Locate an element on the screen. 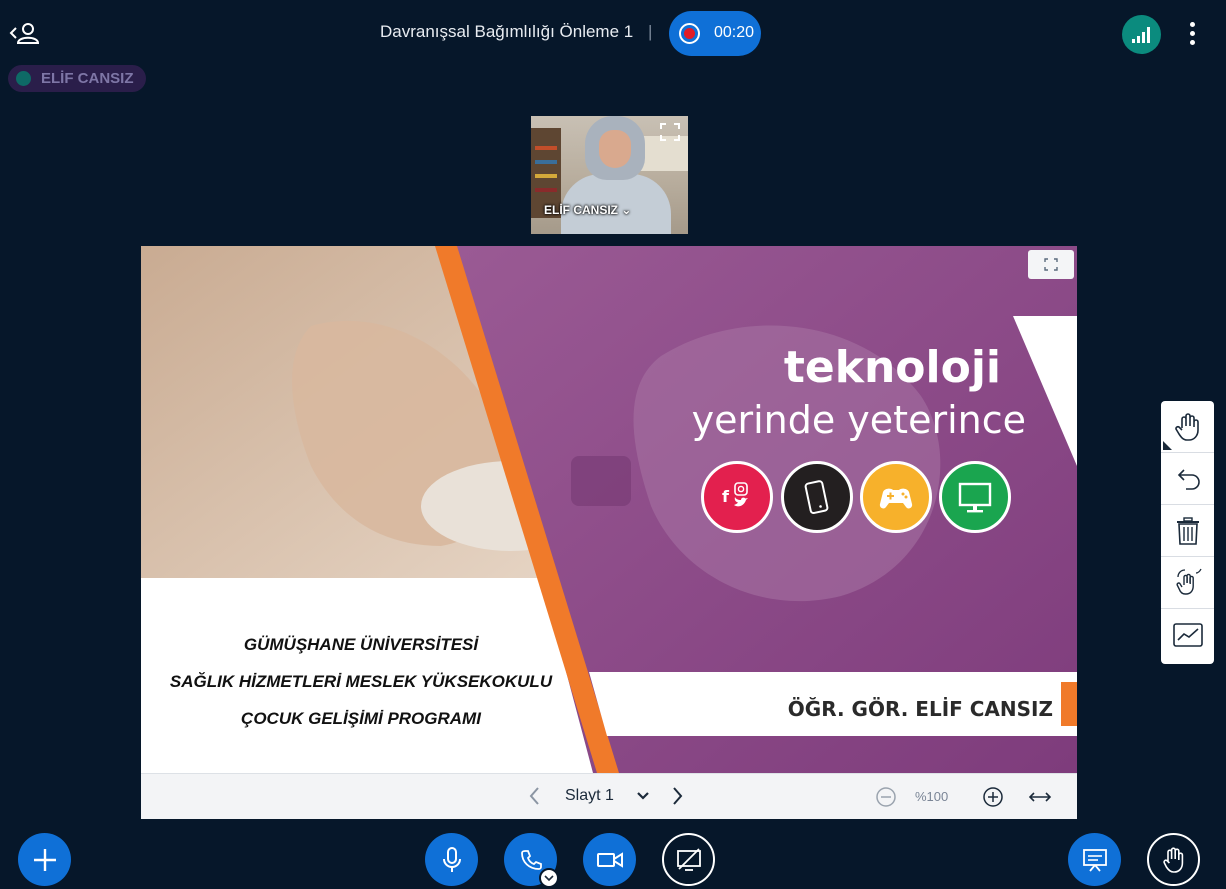 Image resolution: width=1226 pixels, height=889 pixels. talking-dot is located at coordinates (23, 78).